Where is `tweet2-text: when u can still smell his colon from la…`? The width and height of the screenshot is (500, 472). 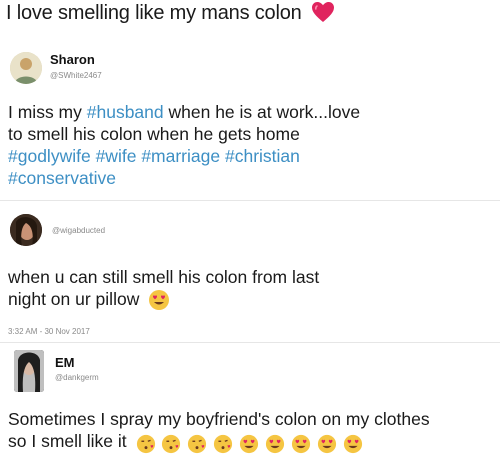 tweet2-text: when u can still smell his colon from la… is located at coordinates (163, 288).